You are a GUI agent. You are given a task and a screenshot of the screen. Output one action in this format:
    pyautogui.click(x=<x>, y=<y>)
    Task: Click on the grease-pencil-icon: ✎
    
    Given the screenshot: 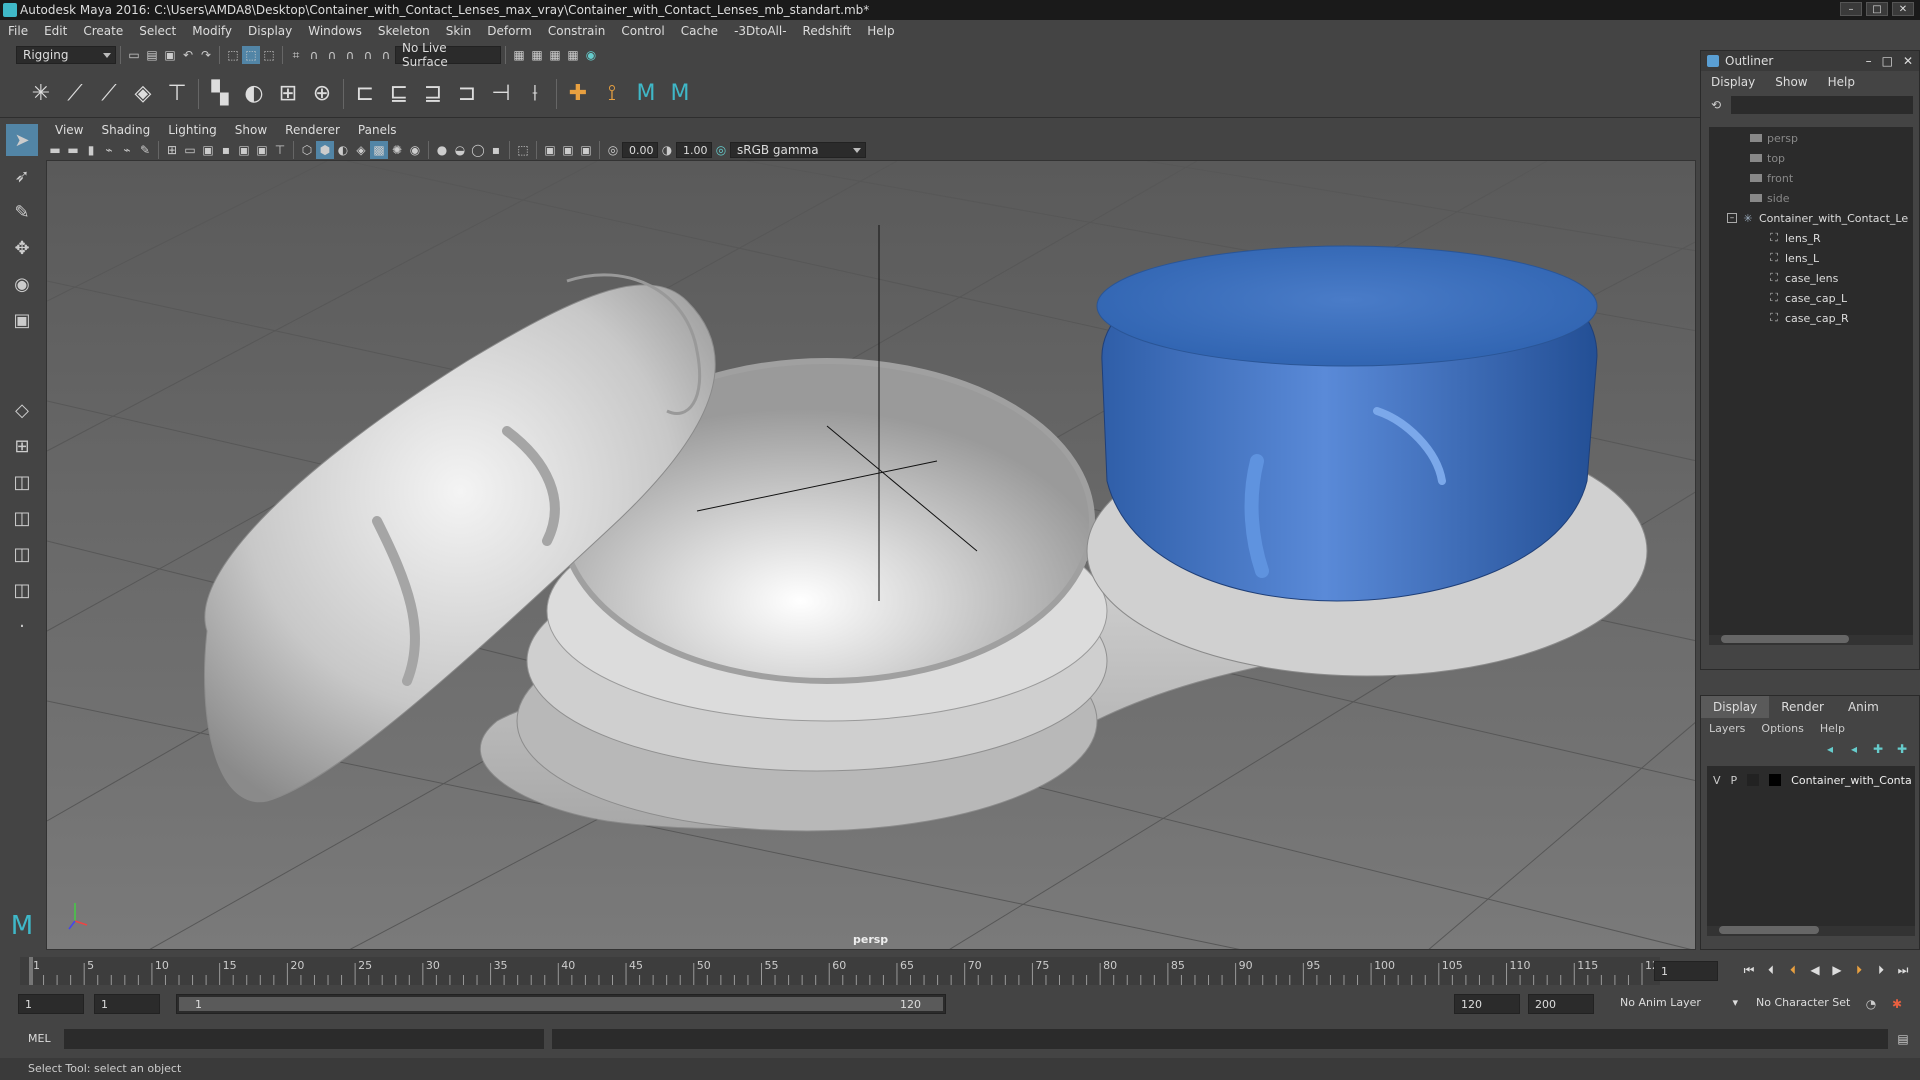 What is the action you would take?
    pyautogui.click(x=145, y=150)
    